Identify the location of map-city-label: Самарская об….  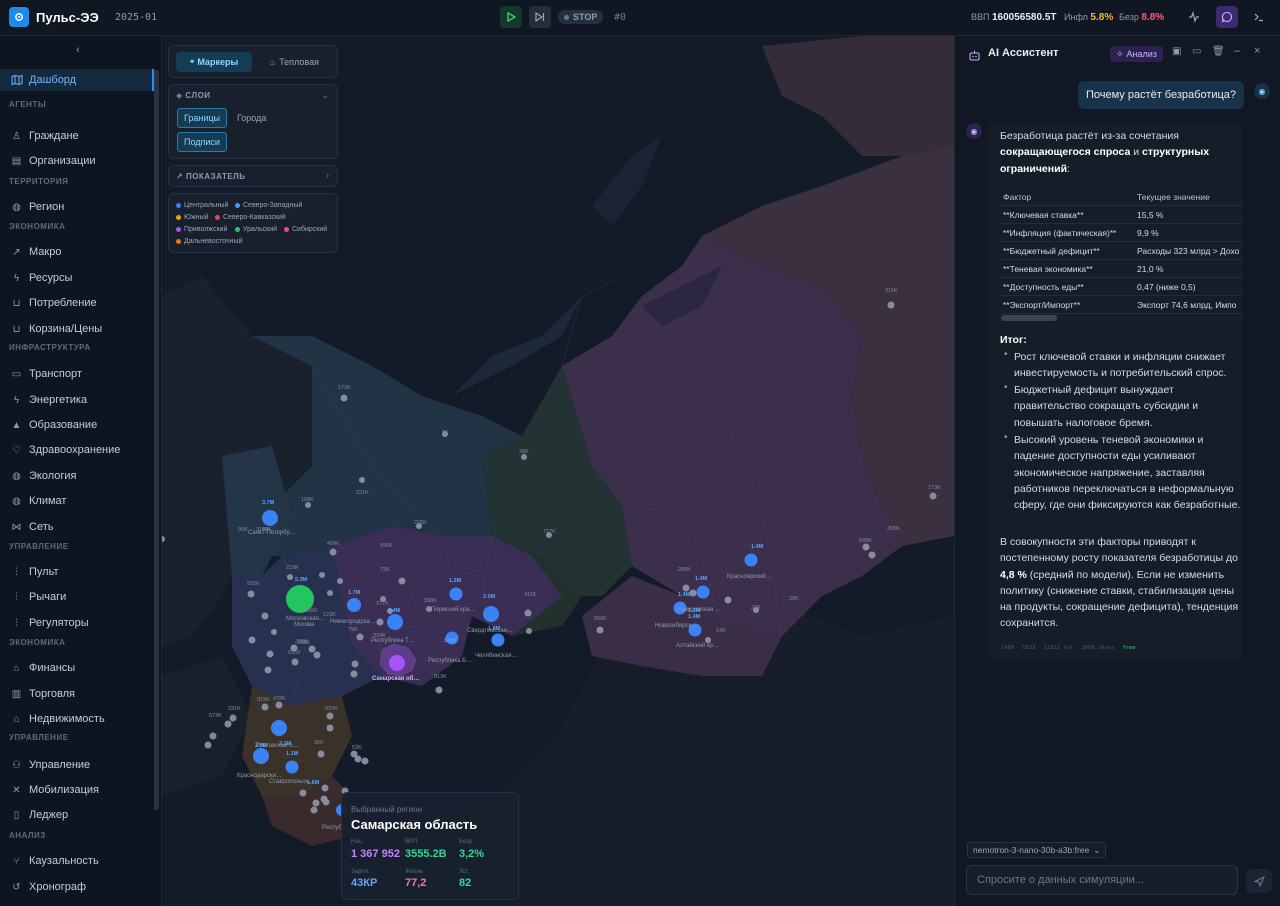
(395, 679).